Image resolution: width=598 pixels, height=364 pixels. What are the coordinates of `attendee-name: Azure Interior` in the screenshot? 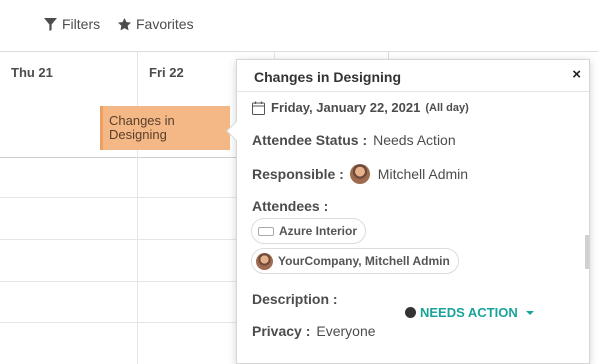 It's located at (318, 231).